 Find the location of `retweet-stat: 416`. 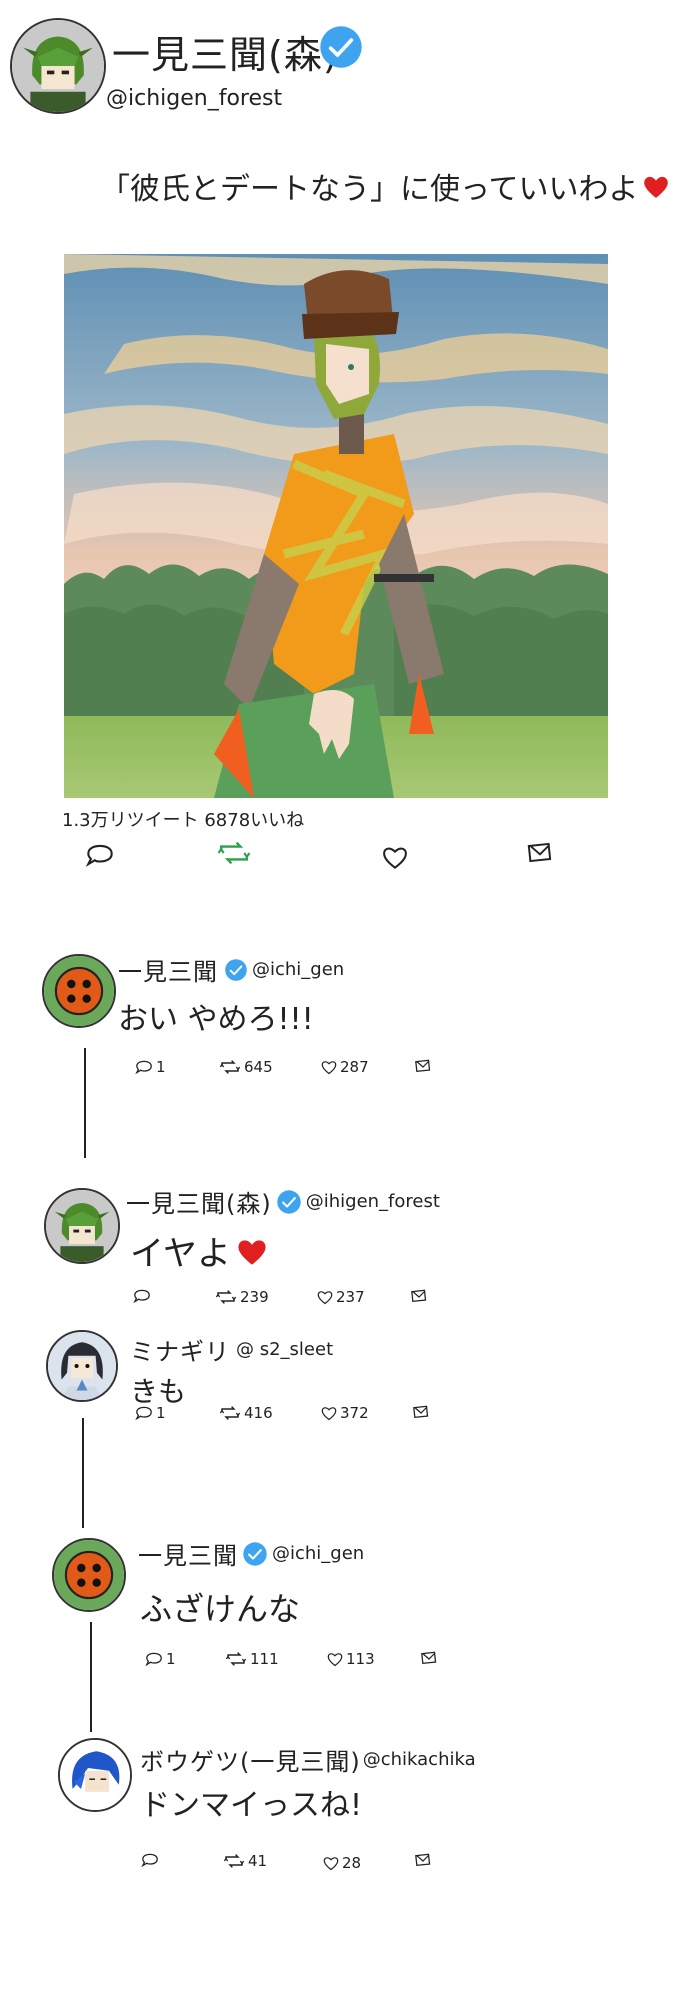

retweet-stat: 416 is located at coordinates (245, 1413).